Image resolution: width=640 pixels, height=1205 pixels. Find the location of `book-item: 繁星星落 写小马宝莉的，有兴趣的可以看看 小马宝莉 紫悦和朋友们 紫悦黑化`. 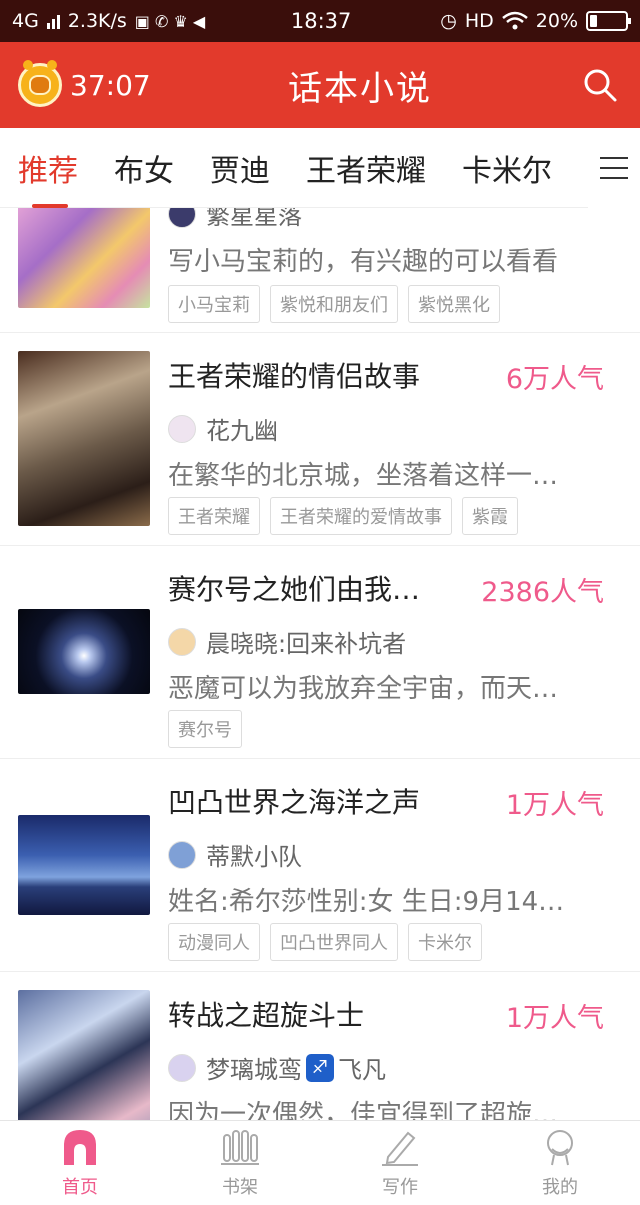

book-item: 繁星星落 写小马宝莉的，有兴趣的可以看看 小马宝莉 紫悦和朋友们 紫悦黑化 is located at coordinates (320, 270).